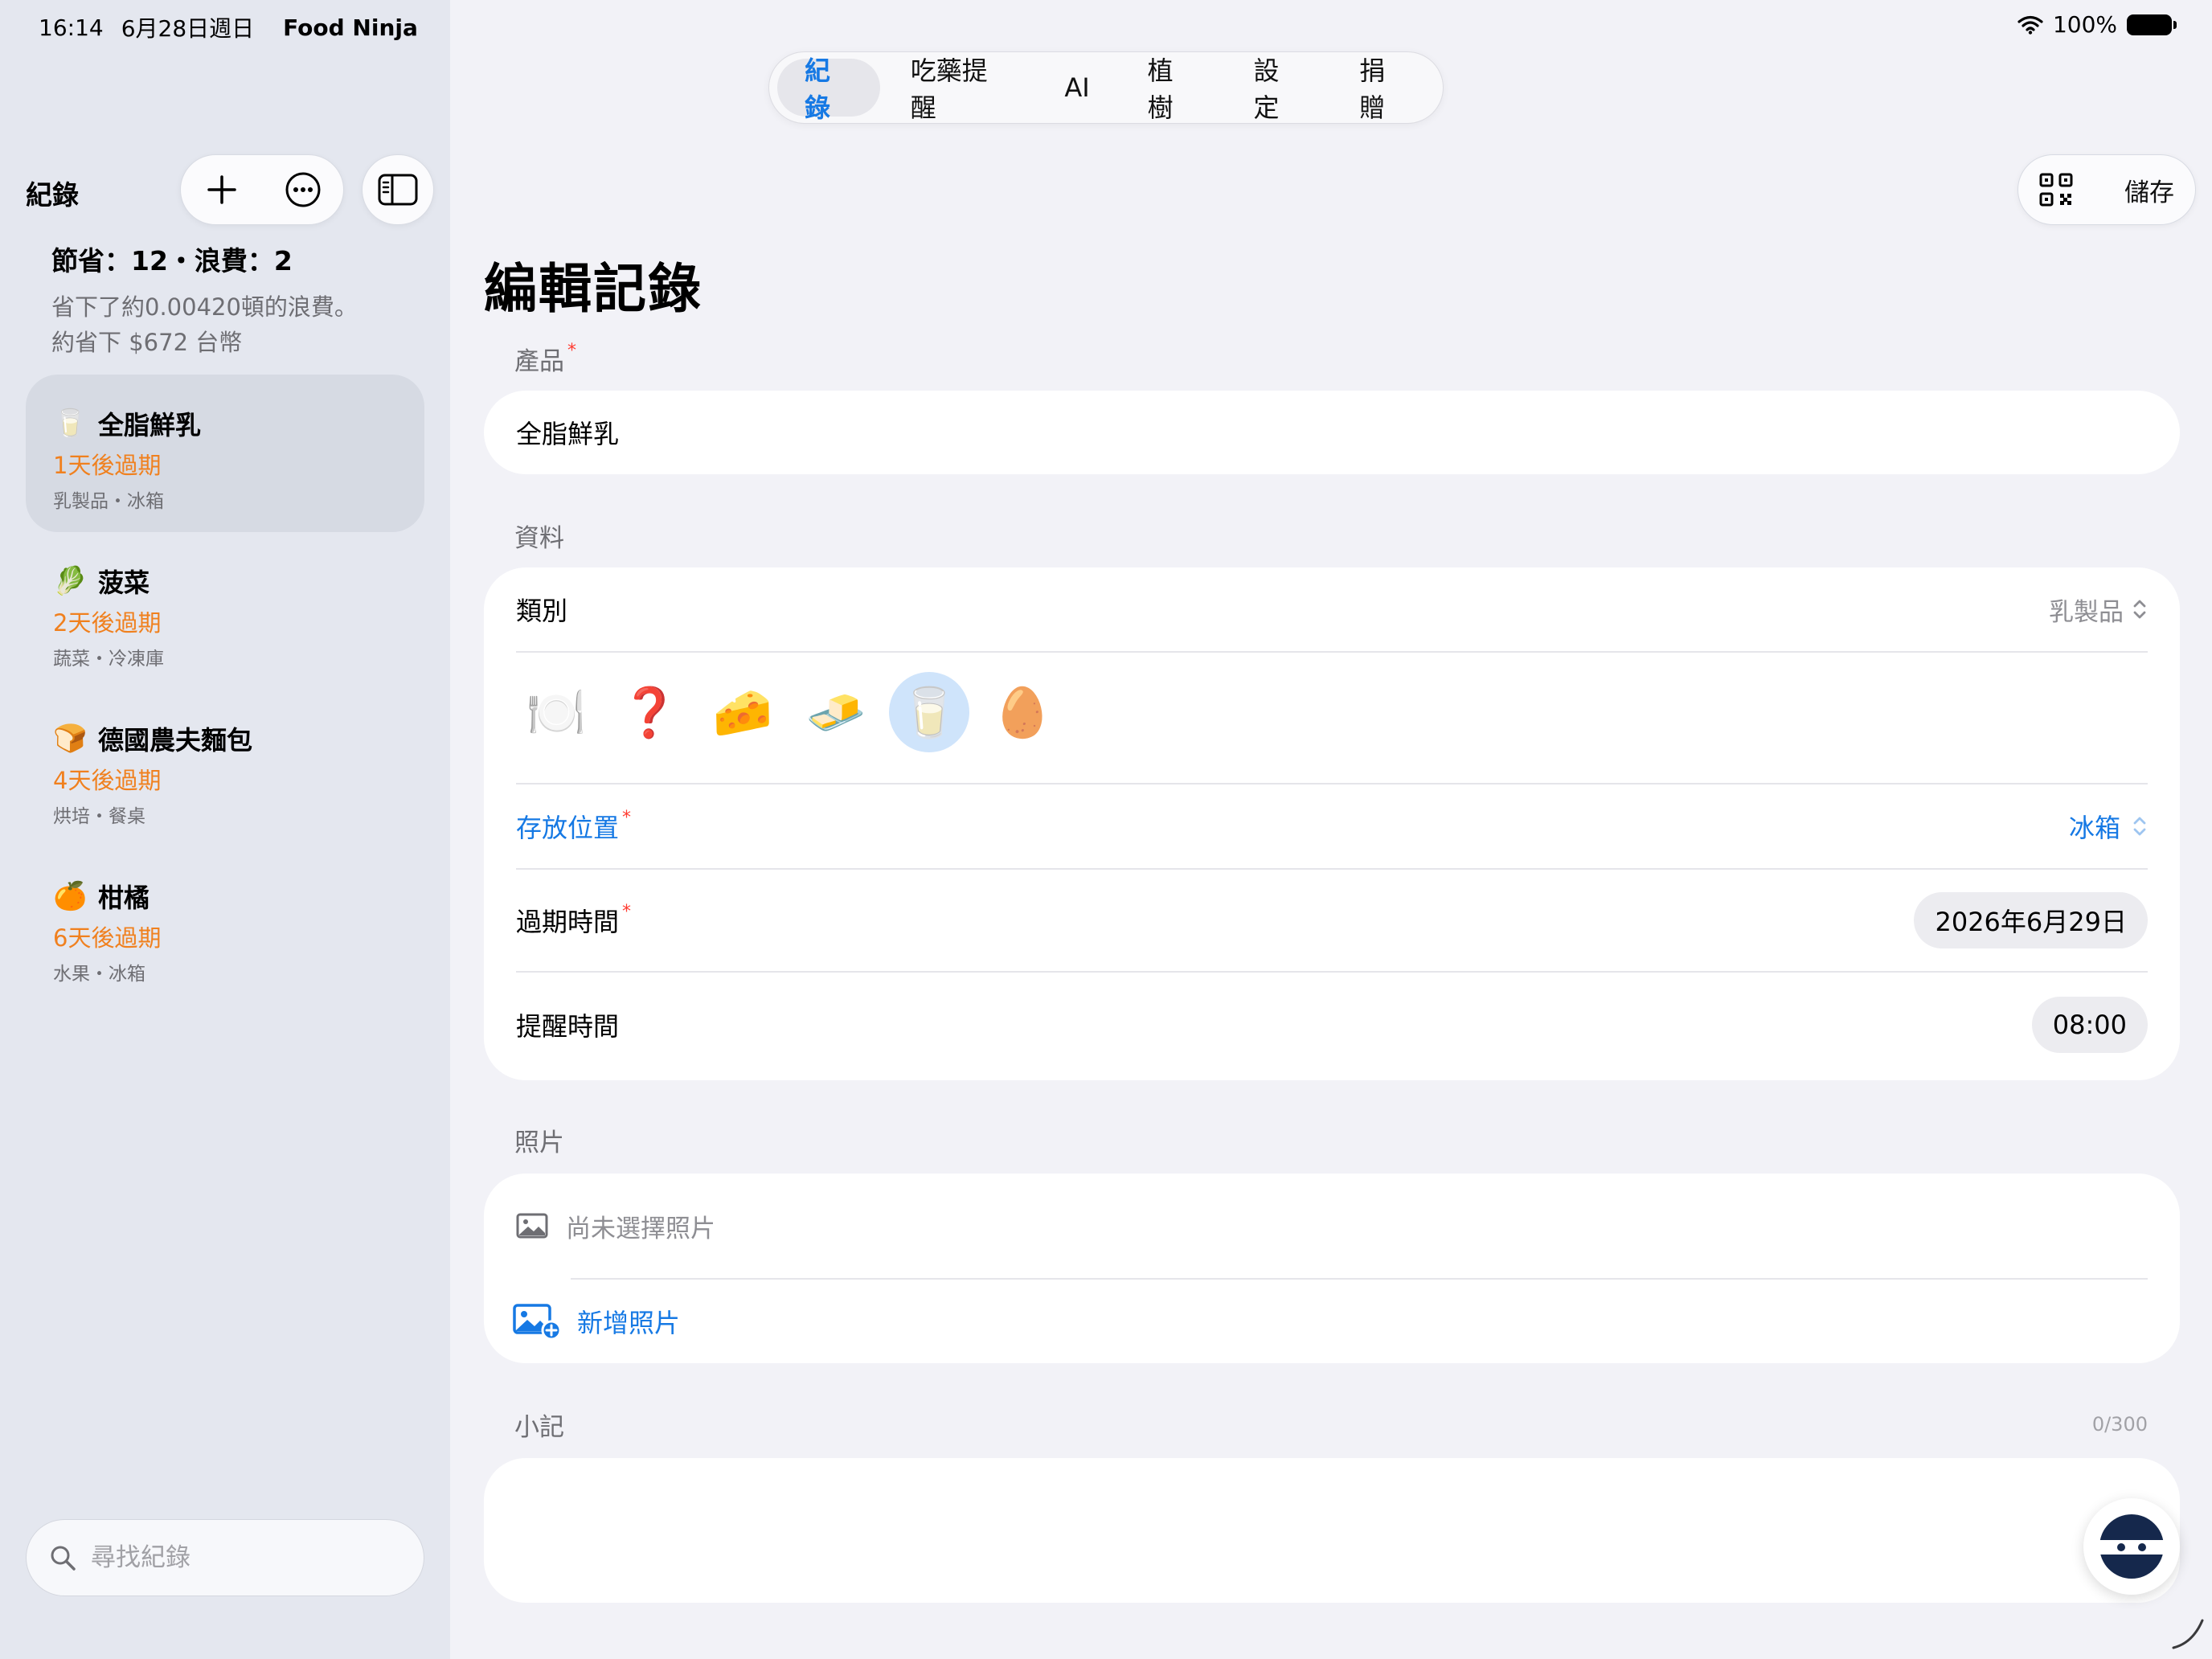 The width and height of the screenshot is (2212, 1659). What do you see at coordinates (1332, 1025) in the screenshot?
I see `reminder-row: 提醒時間 08:00` at bounding box center [1332, 1025].